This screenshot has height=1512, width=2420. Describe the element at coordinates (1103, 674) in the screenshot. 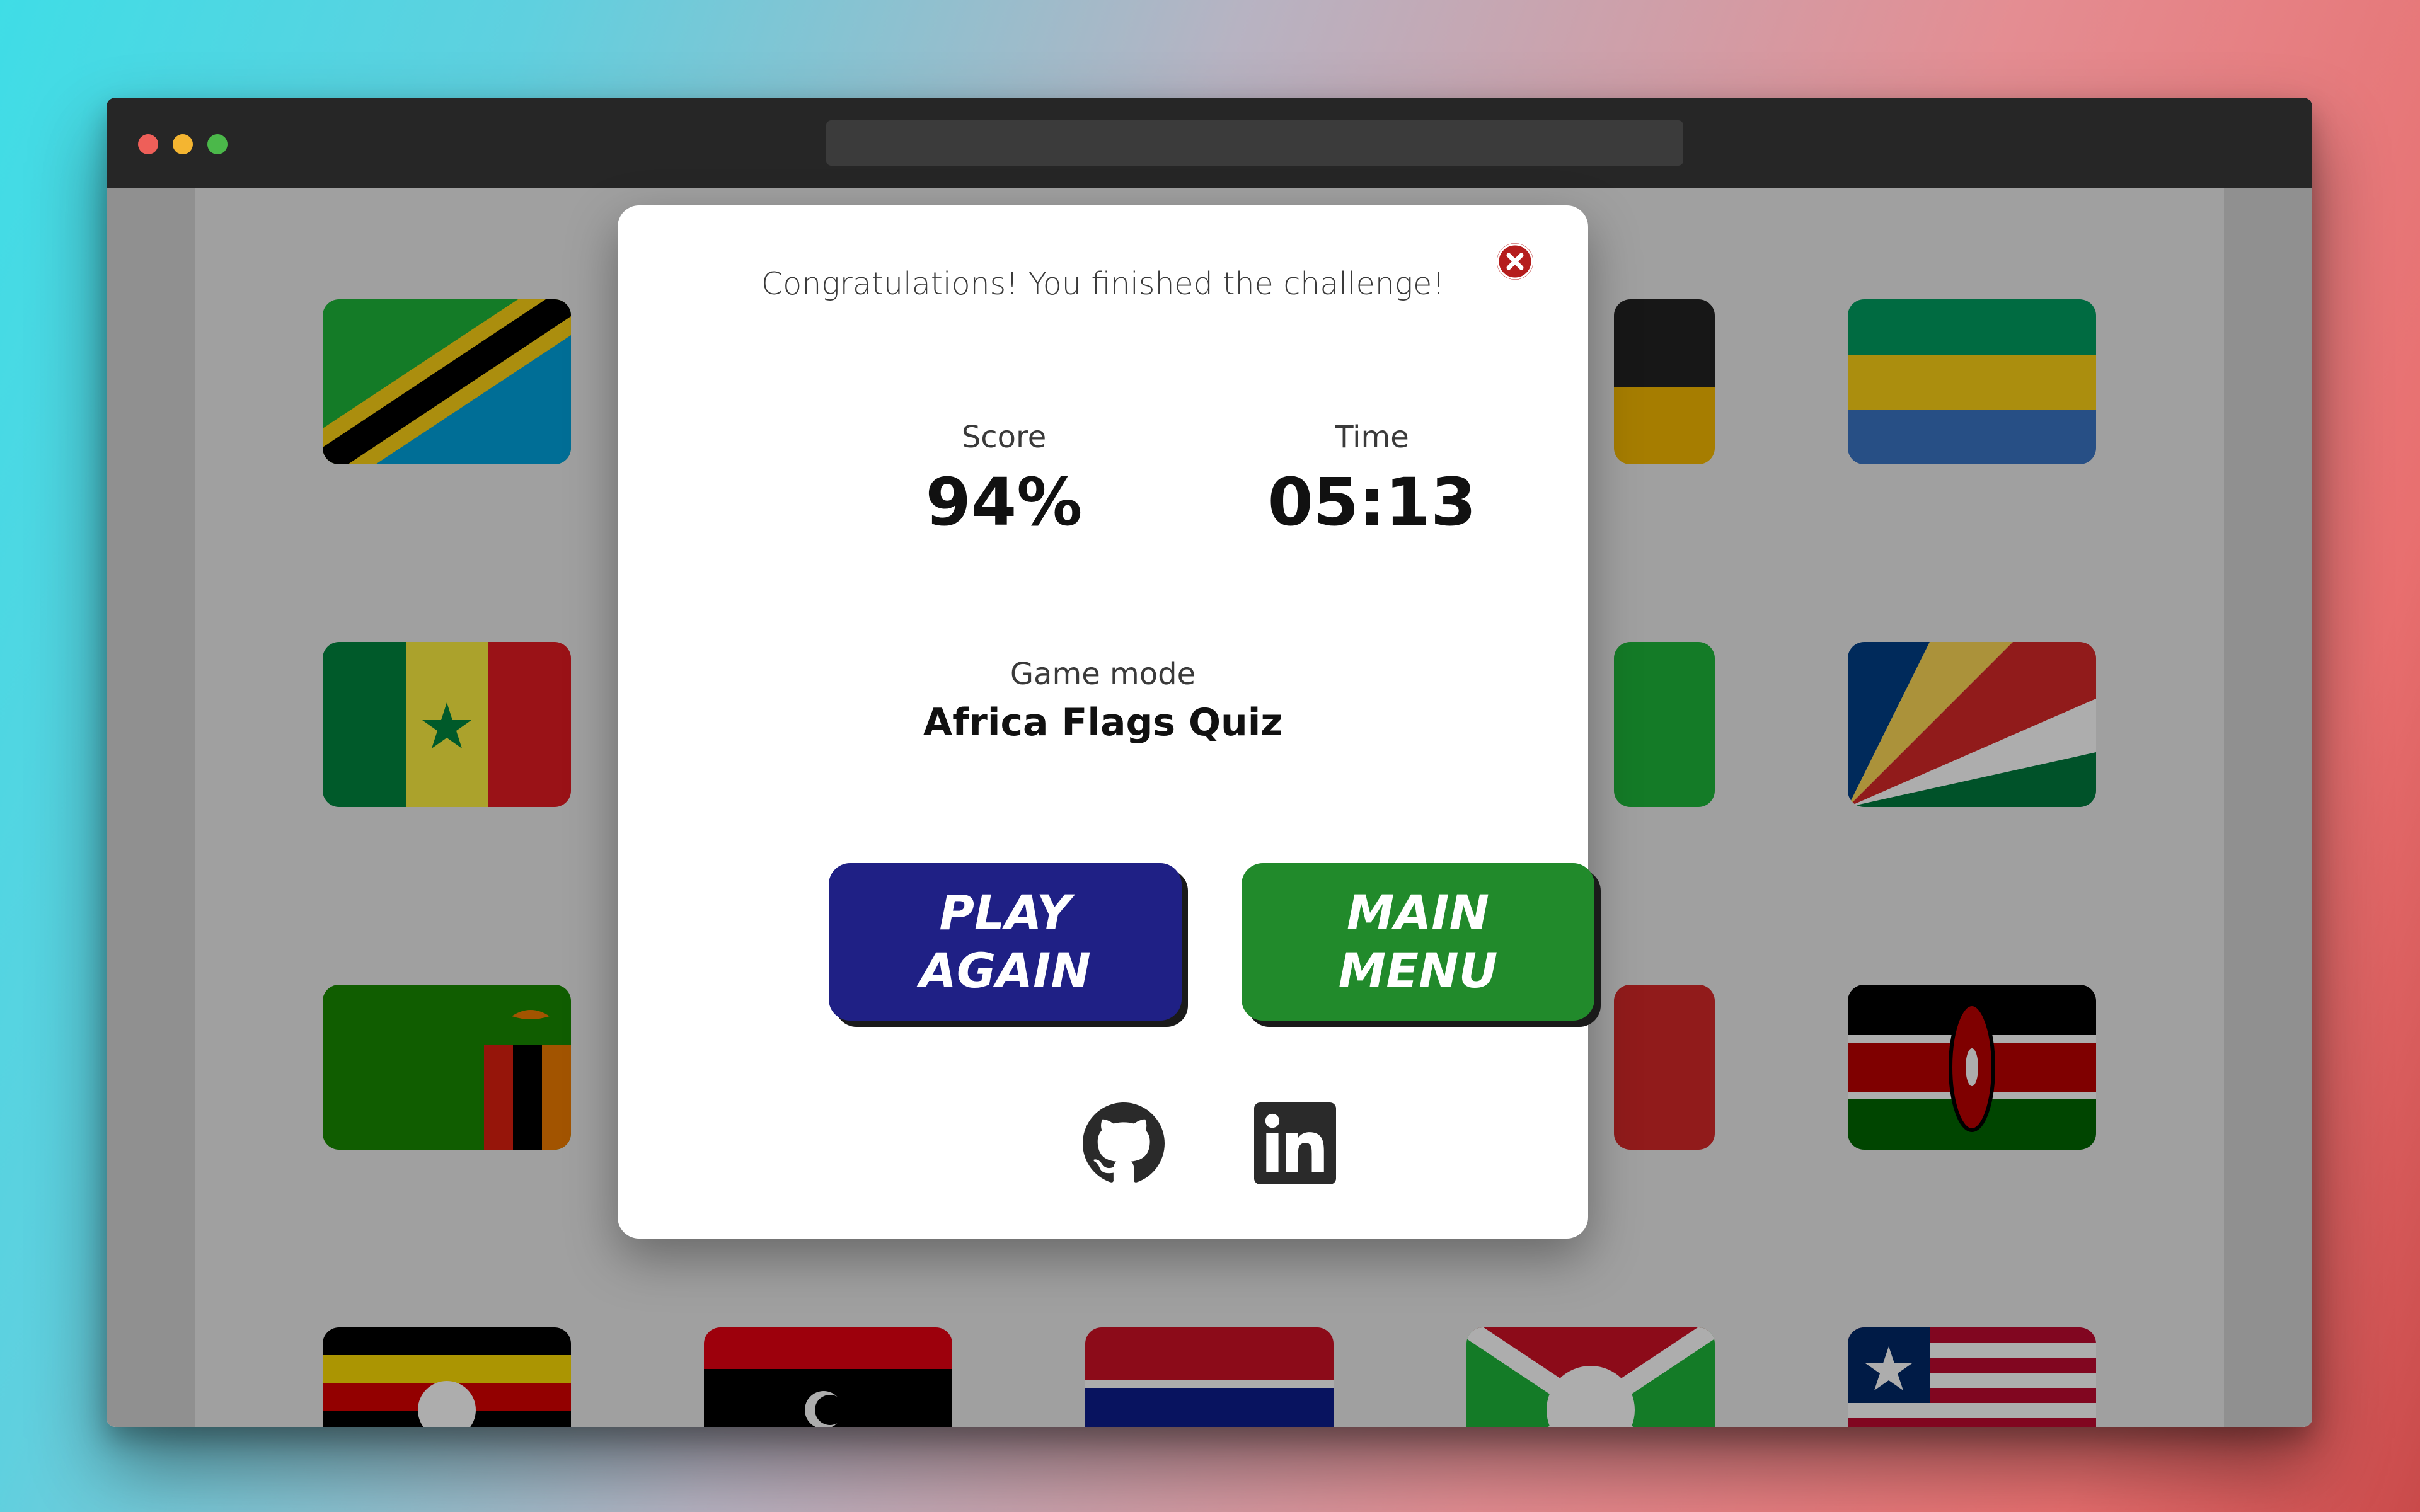

I see `game-mode-label: Game mode` at that location.